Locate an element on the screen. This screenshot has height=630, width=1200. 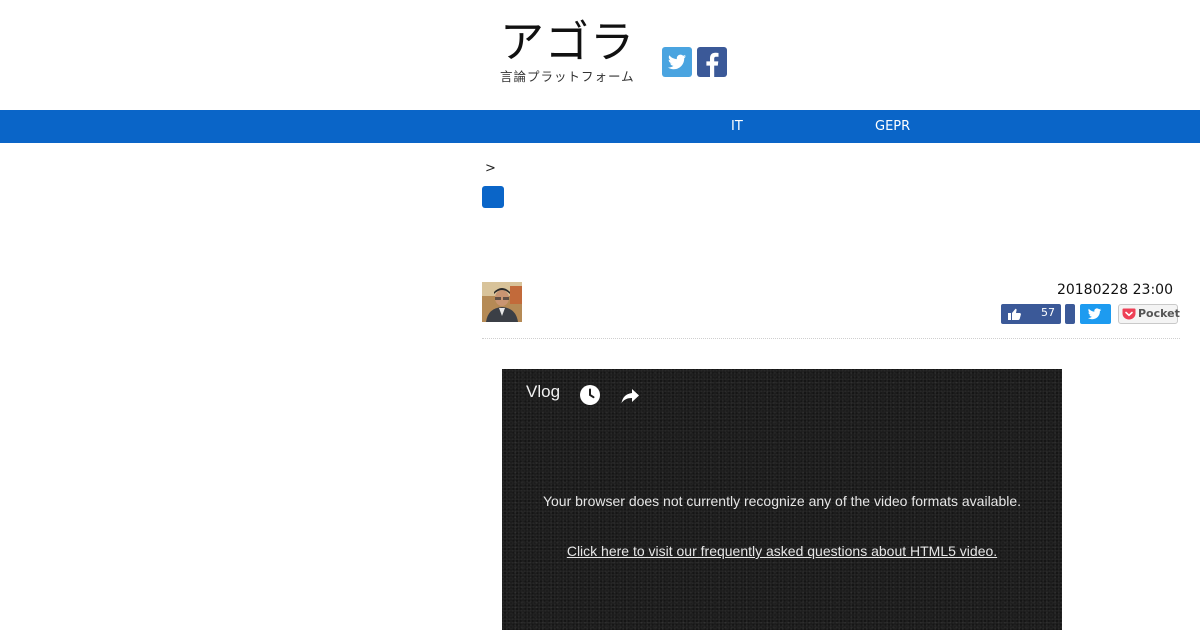
twitter-share-button is located at coordinates (1095, 314).